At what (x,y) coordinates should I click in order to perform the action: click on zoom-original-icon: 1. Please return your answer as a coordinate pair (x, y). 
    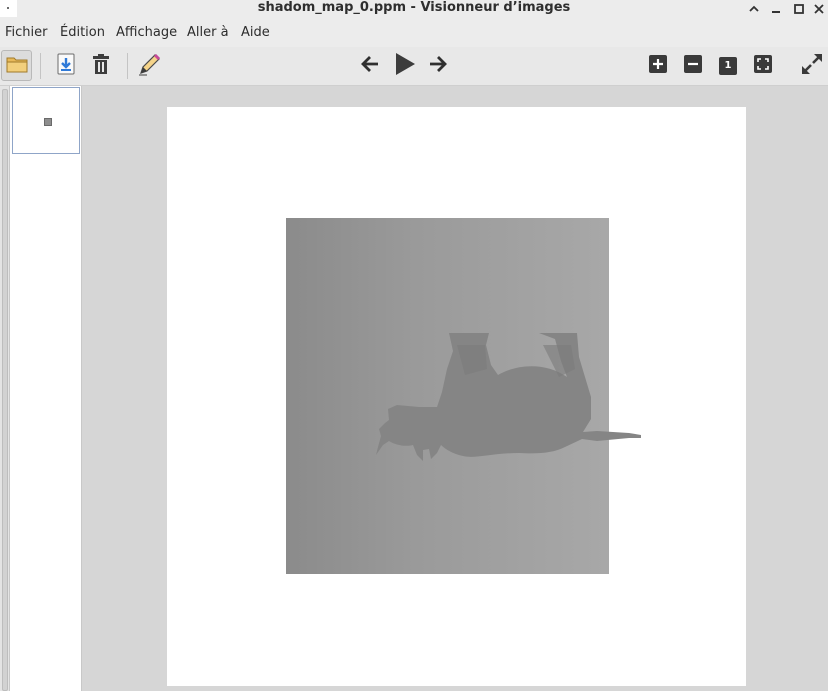
    Looking at the image, I should click on (728, 66).